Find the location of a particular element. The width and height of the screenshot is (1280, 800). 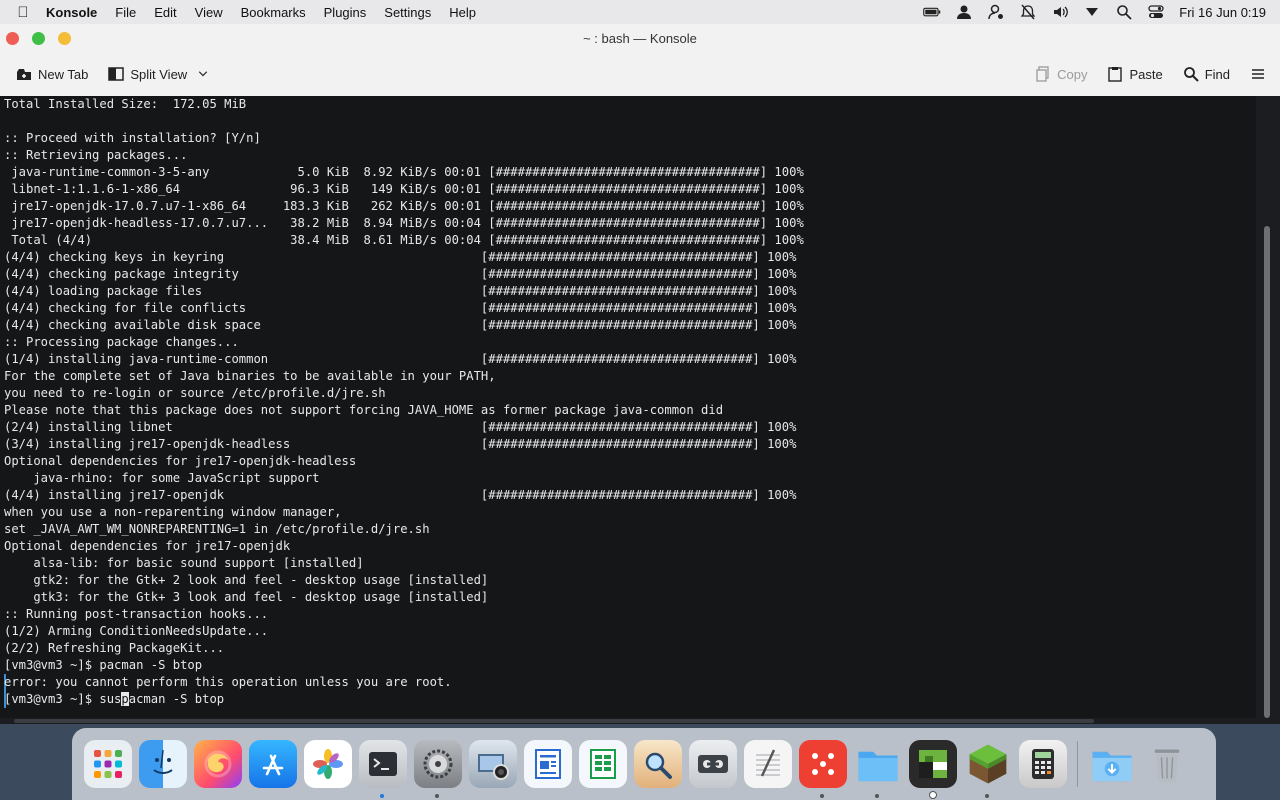

minecraft-icon is located at coordinates (988, 769).